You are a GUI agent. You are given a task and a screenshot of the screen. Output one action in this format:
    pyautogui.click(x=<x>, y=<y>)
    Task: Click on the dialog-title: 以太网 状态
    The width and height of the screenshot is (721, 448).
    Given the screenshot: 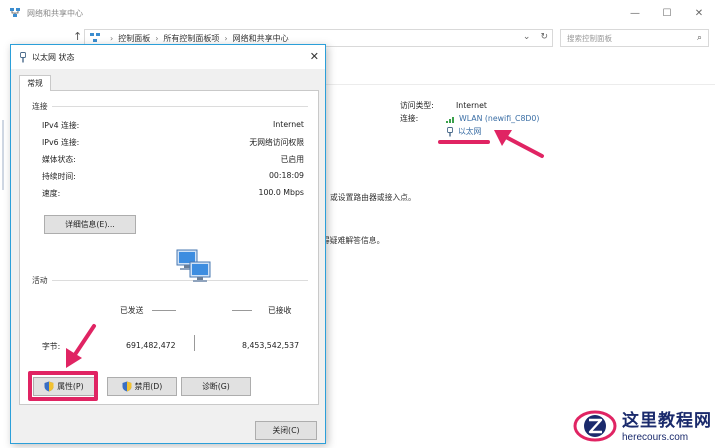 What is the action you would take?
    pyautogui.click(x=53, y=57)
    